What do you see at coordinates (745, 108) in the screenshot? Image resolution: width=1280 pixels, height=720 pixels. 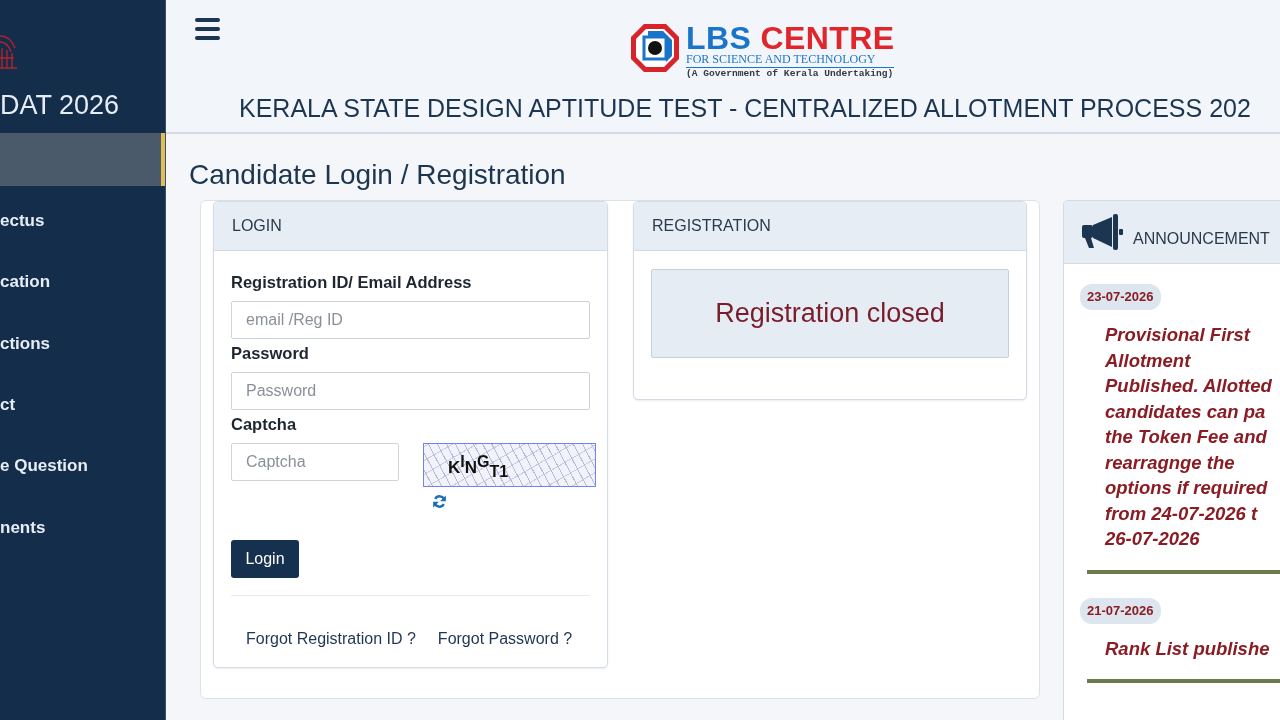 I see `site-title: KERALA STATE DESIGN APTITUDE TEST - CENTRALIZED ALLOTMENT PROCESS 202` at bounding box center [745, 108].